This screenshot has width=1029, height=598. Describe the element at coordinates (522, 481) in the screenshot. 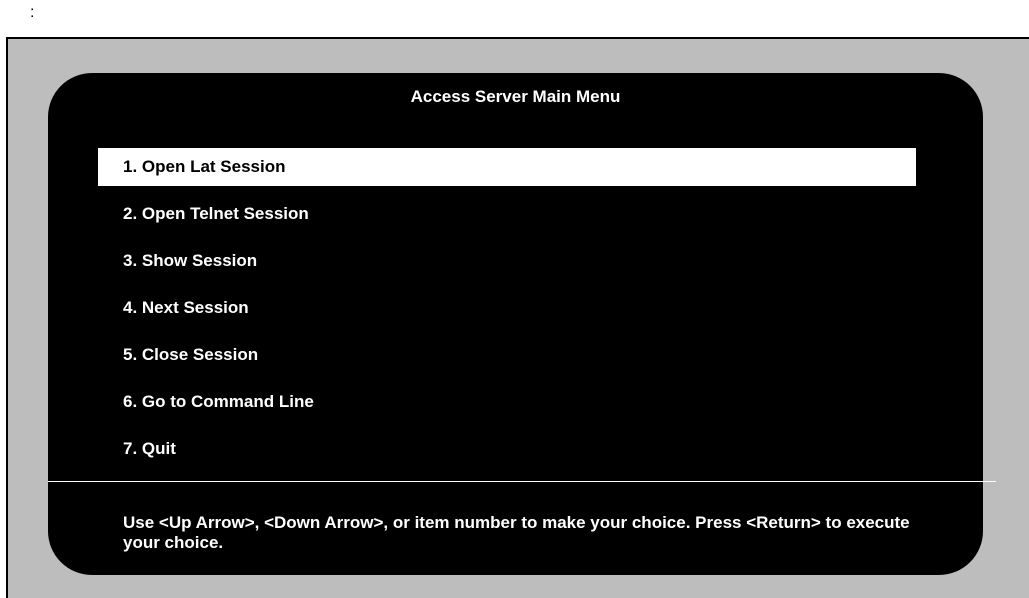

I see `divider` at that location.